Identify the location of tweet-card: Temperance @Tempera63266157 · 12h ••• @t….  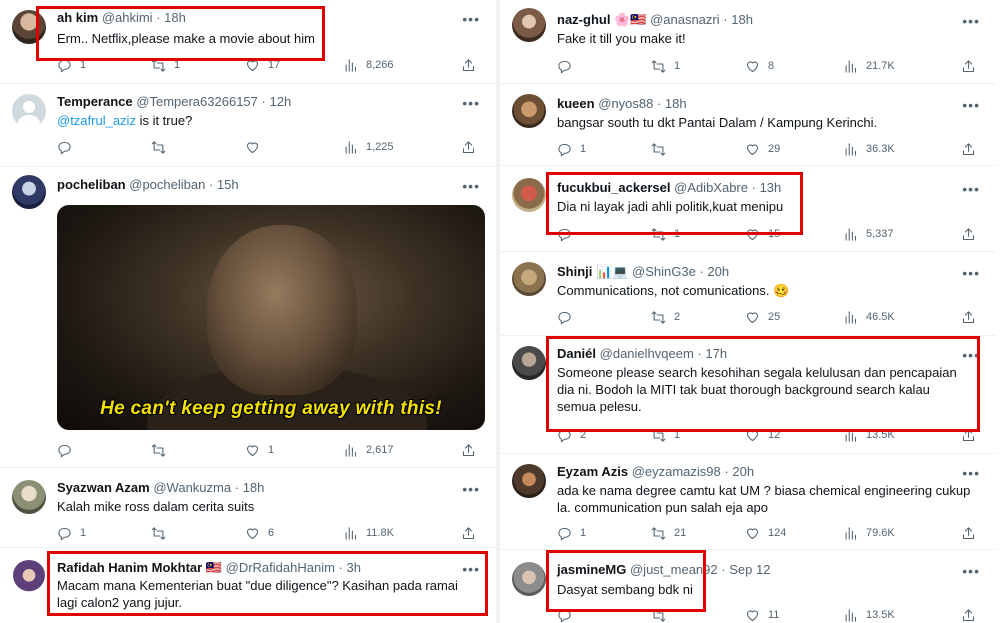
(248, 125).